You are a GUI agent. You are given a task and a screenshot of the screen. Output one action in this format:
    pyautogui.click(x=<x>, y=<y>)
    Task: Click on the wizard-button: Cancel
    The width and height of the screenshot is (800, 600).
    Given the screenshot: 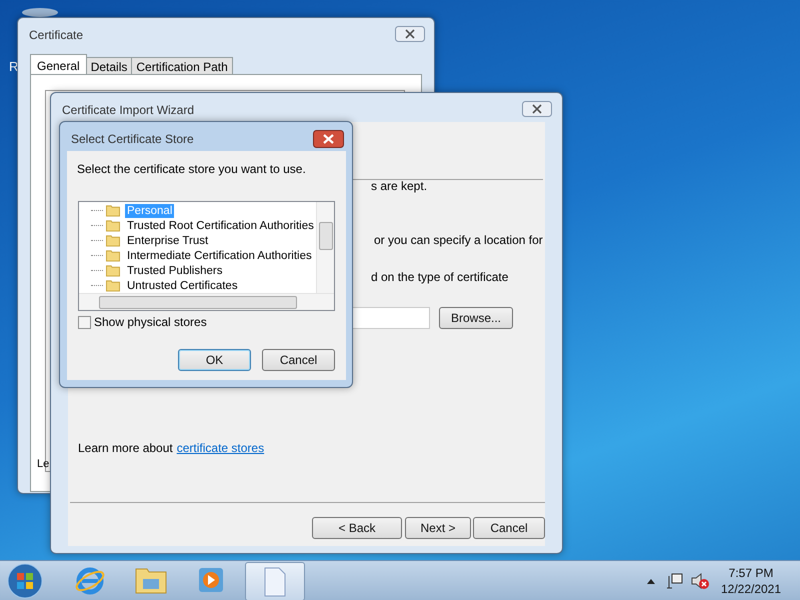 What is the action you would take?
    pyautogui.click(x=509, y=528)
    